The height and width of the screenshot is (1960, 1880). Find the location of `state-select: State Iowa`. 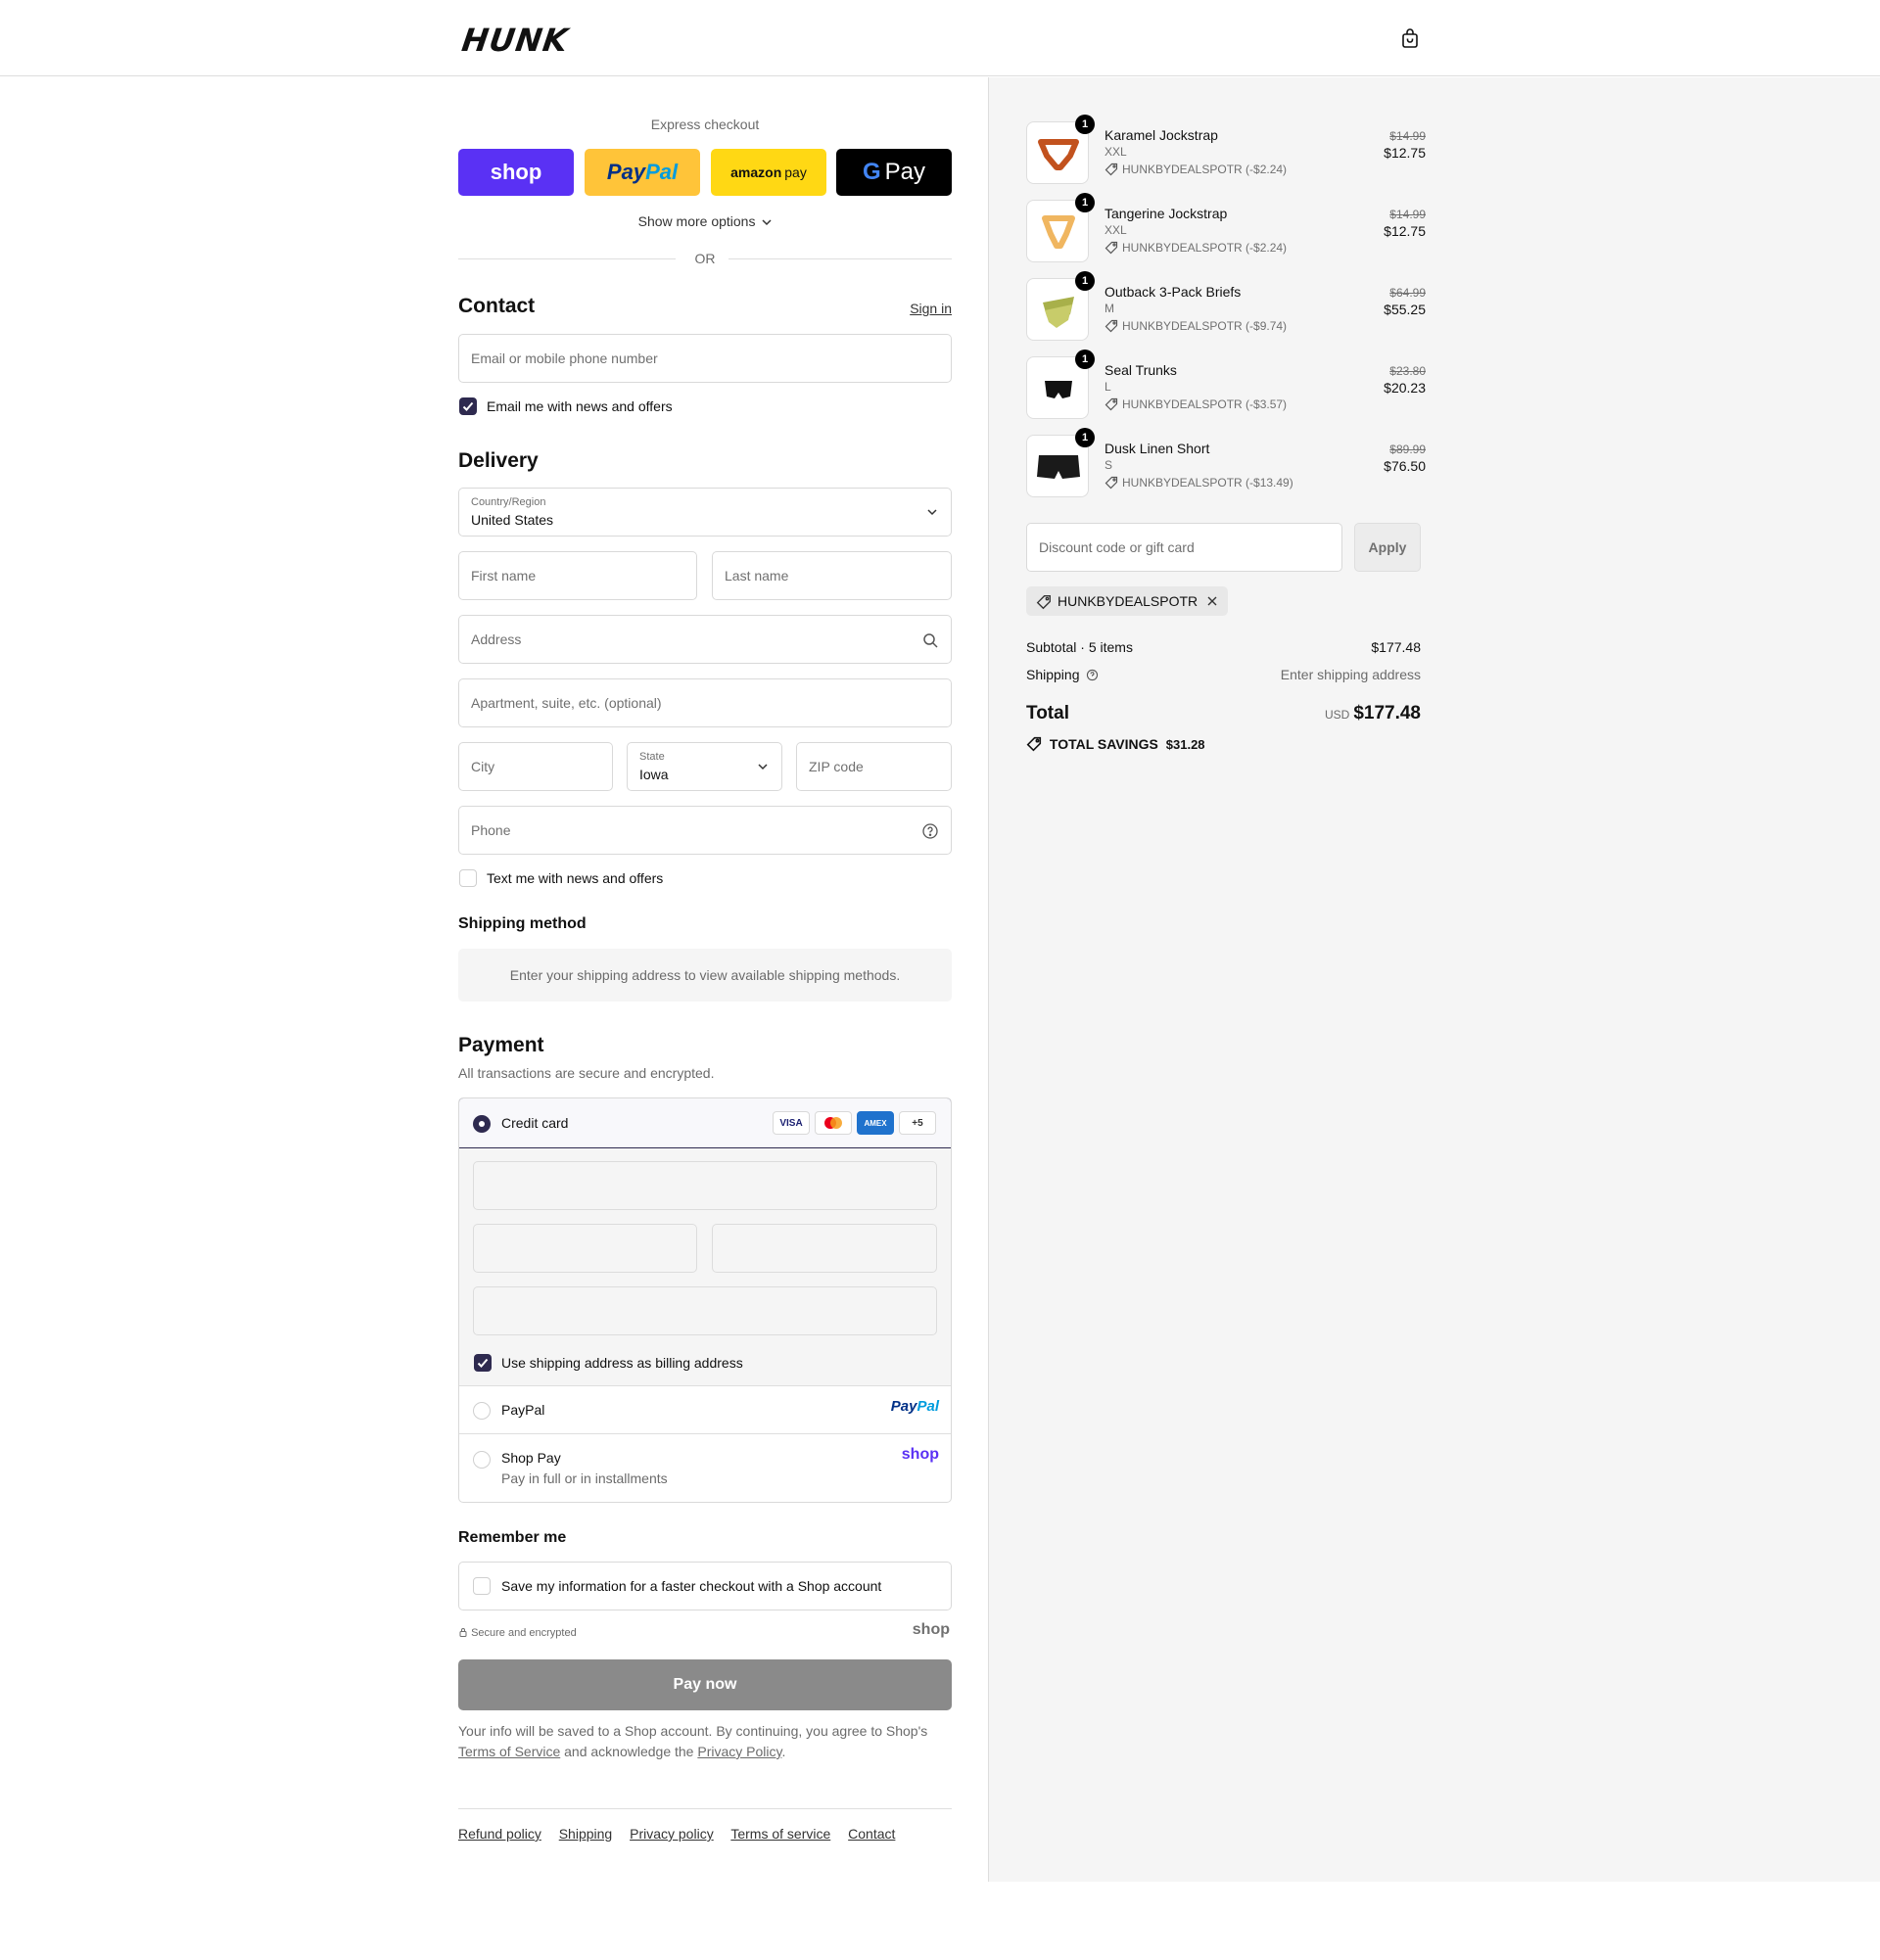

state-select: State Iowa is located at coordinates (704, 766).